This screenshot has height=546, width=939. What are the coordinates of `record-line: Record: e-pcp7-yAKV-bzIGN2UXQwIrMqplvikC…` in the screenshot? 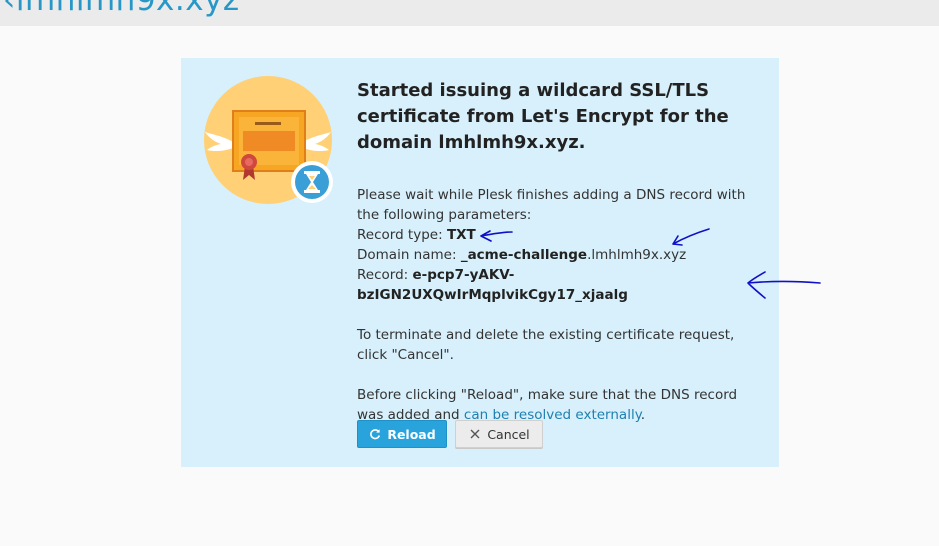 It's located at (562, 285).